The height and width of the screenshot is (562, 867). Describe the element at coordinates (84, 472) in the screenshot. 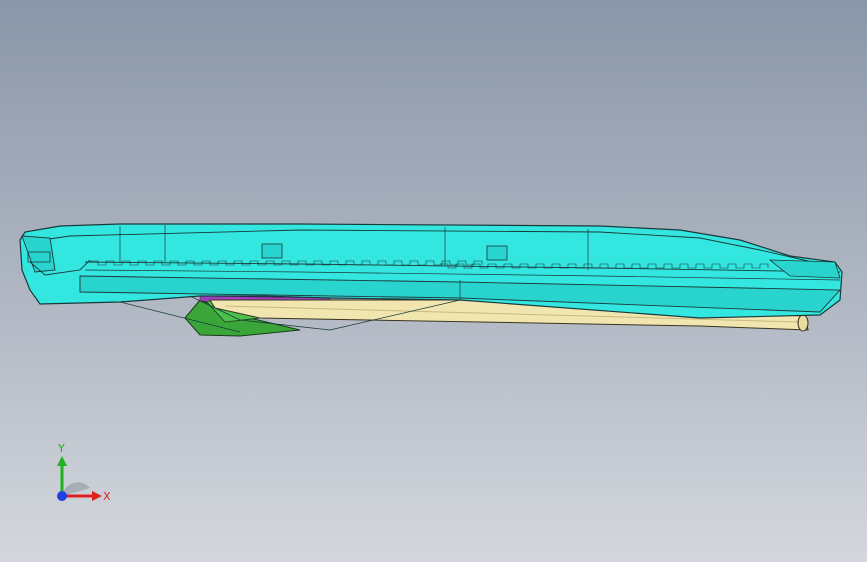

I see `coordinate-triad-icon: Y X` at that location.